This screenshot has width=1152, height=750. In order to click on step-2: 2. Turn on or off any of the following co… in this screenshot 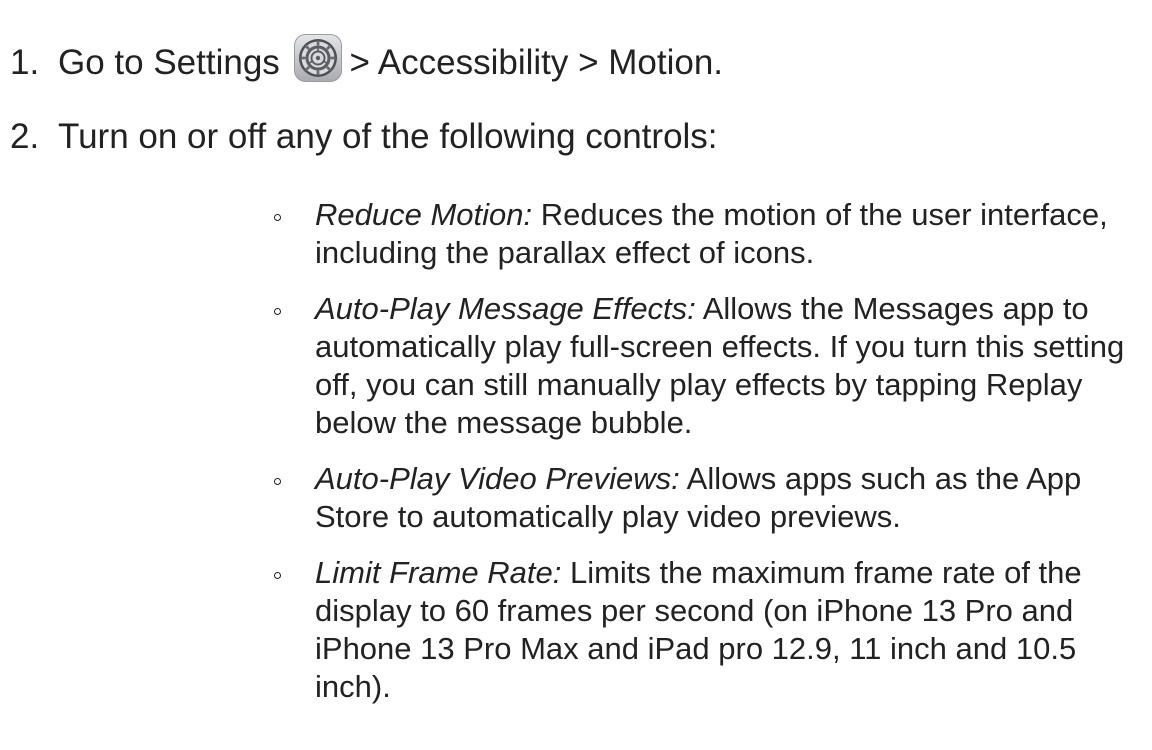, I will do `click(364, 137)`.